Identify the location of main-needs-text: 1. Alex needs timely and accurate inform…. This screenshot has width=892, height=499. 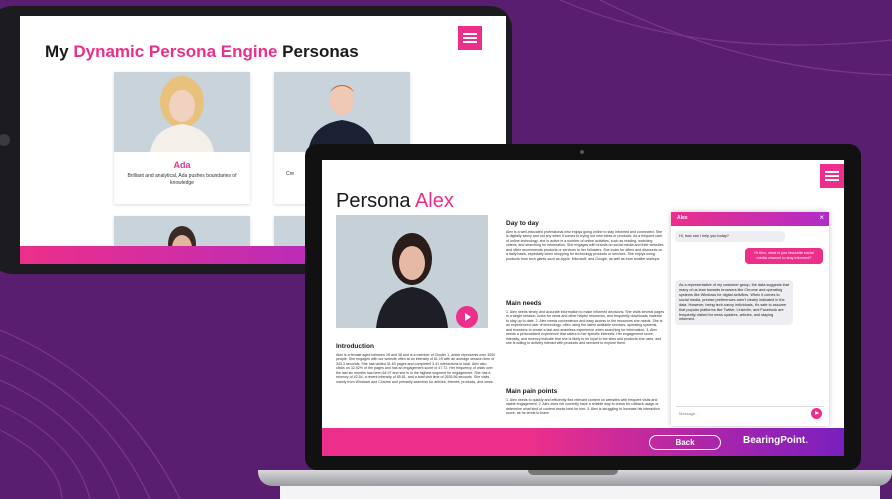
(585, 328).